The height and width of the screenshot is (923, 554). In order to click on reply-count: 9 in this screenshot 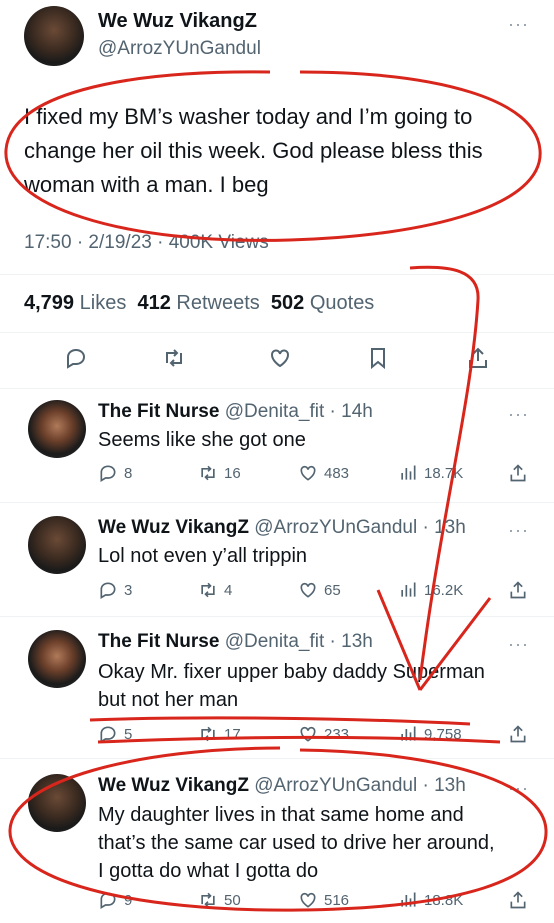, I will do `click(128, 900)`.